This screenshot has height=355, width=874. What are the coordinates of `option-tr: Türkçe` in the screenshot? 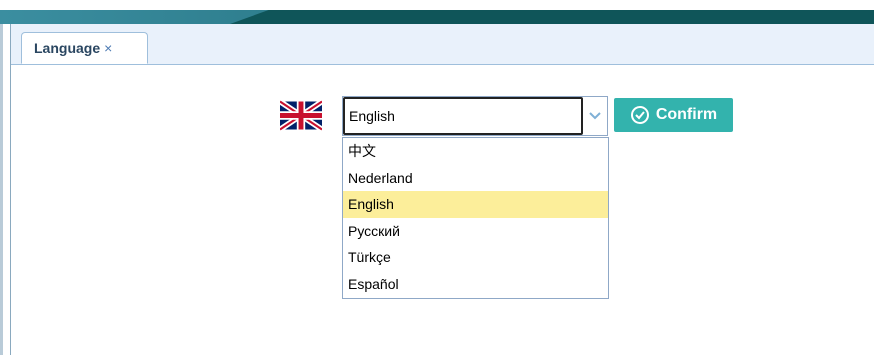 It's located at (475, 257).